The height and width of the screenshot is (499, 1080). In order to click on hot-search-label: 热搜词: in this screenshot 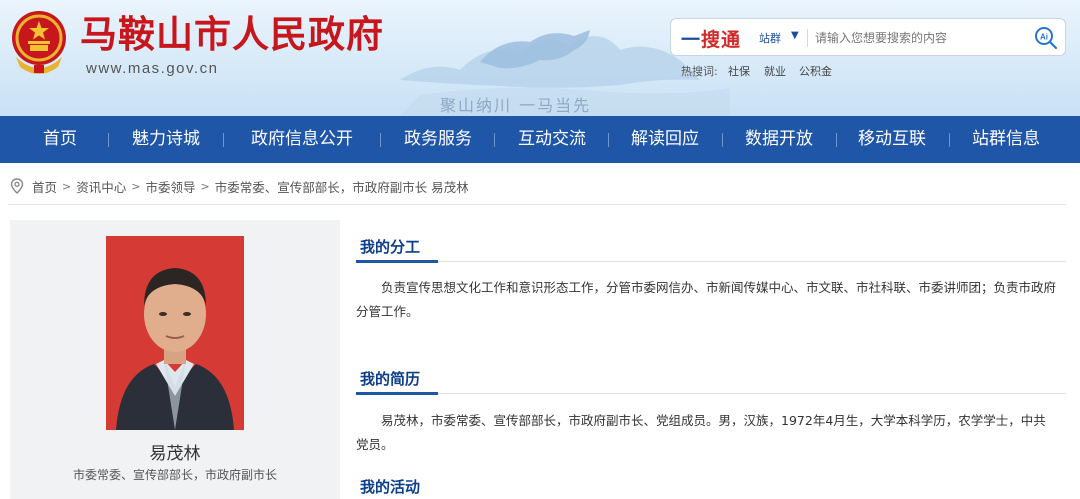, I will do `click(699, 71)`.